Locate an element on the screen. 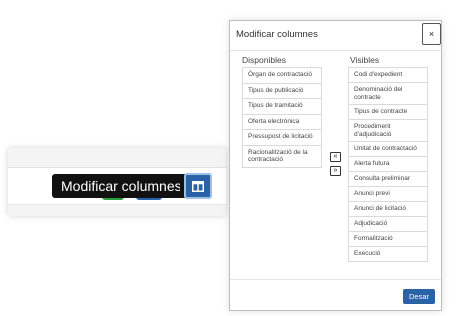  save-button: Desar is located at coordinates (418, 296).